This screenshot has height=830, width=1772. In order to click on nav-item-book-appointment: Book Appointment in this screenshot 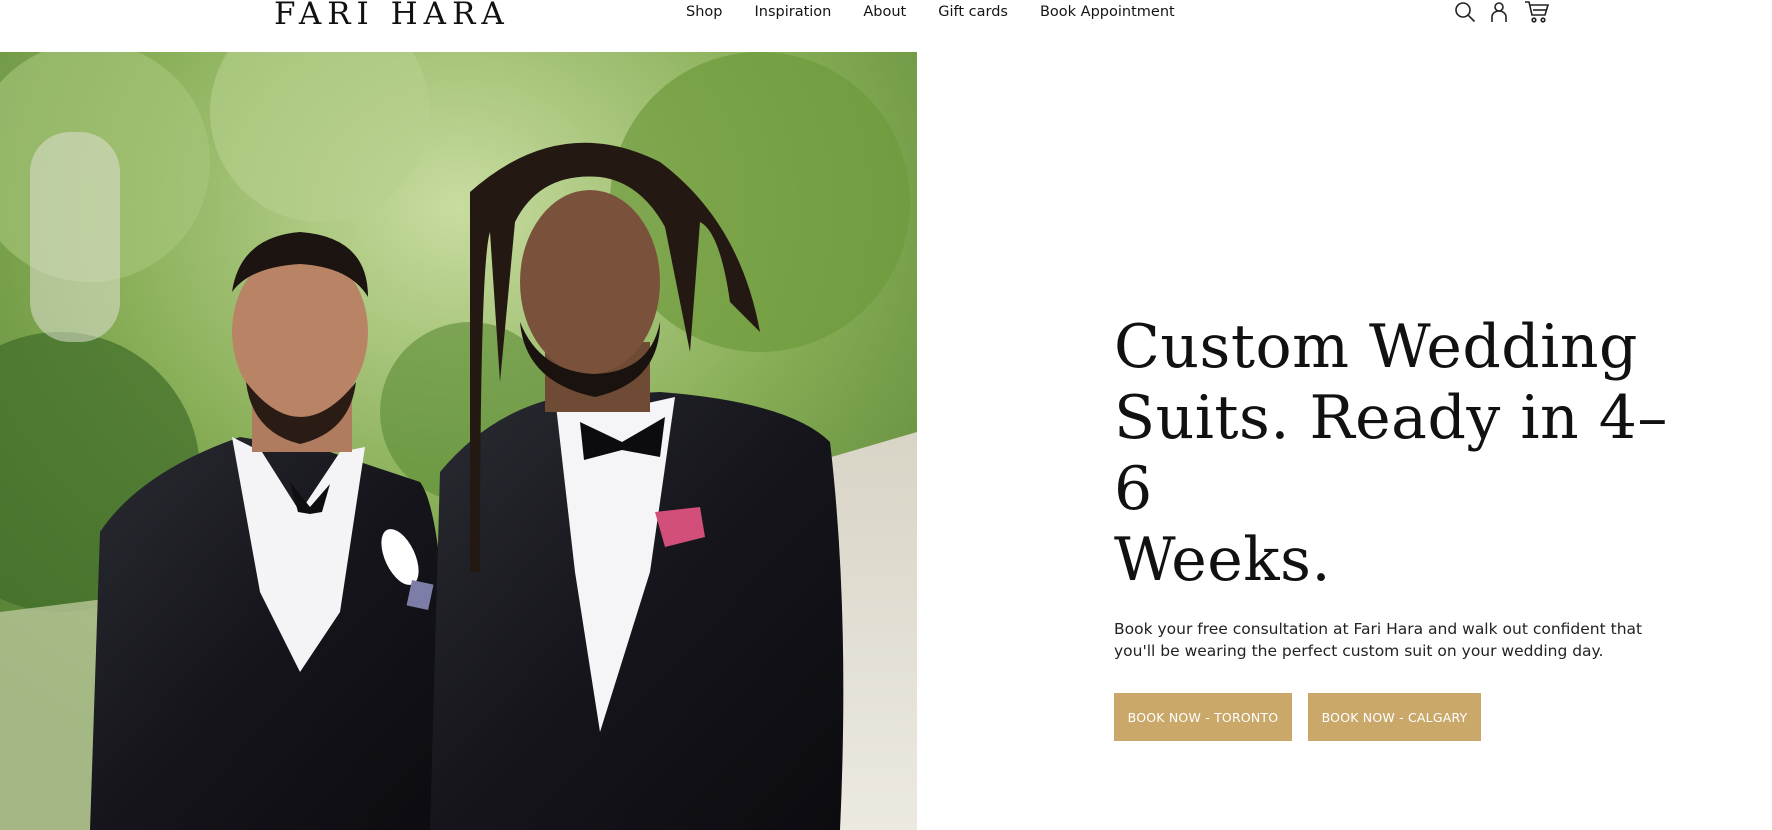, I will do `click(1107, 12)`.